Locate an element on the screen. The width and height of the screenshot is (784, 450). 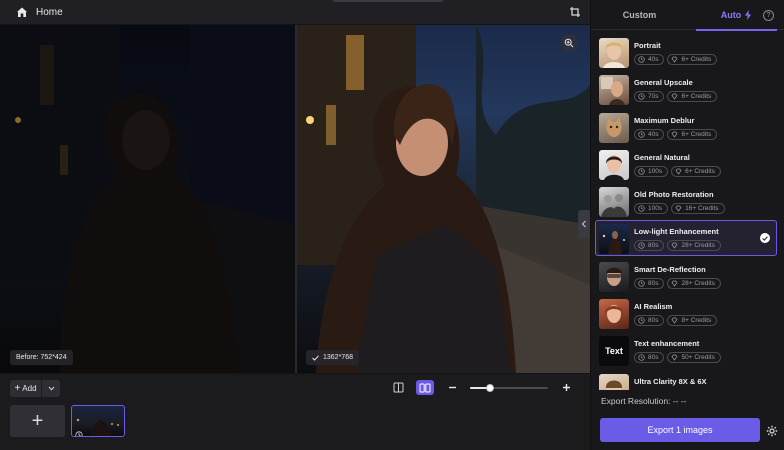
add-image-tile: + is located at coordinates (37, 421).